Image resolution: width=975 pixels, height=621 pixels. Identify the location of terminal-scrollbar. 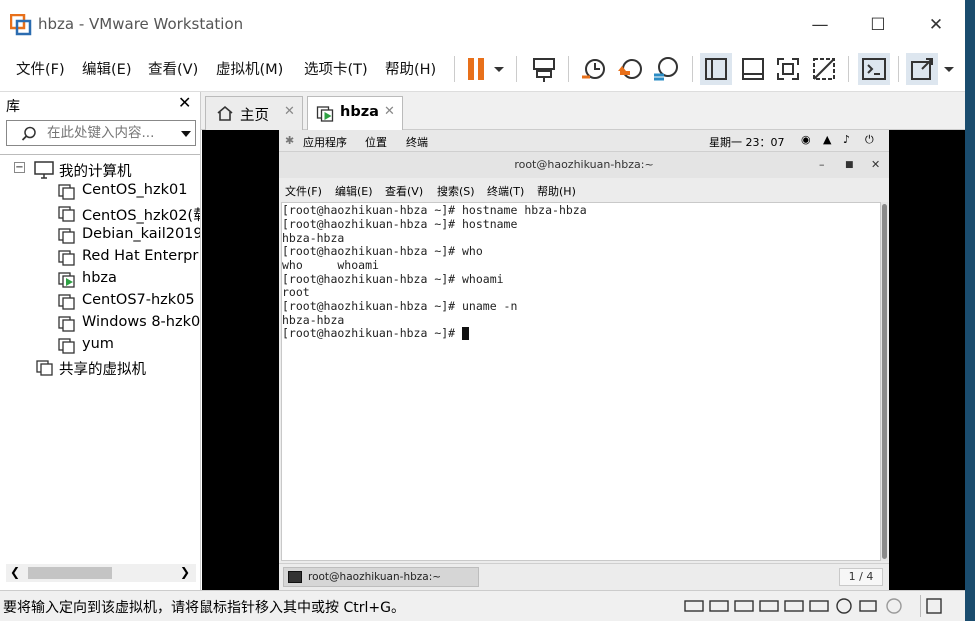
(884, 381).